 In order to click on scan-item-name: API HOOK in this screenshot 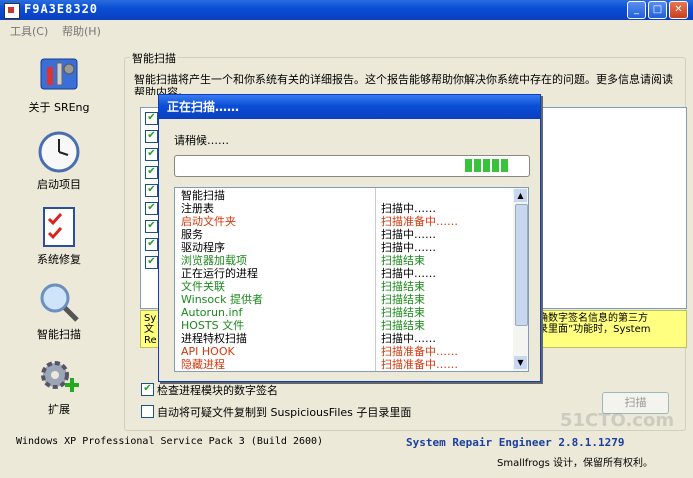, I will do `click(208, 351)`.